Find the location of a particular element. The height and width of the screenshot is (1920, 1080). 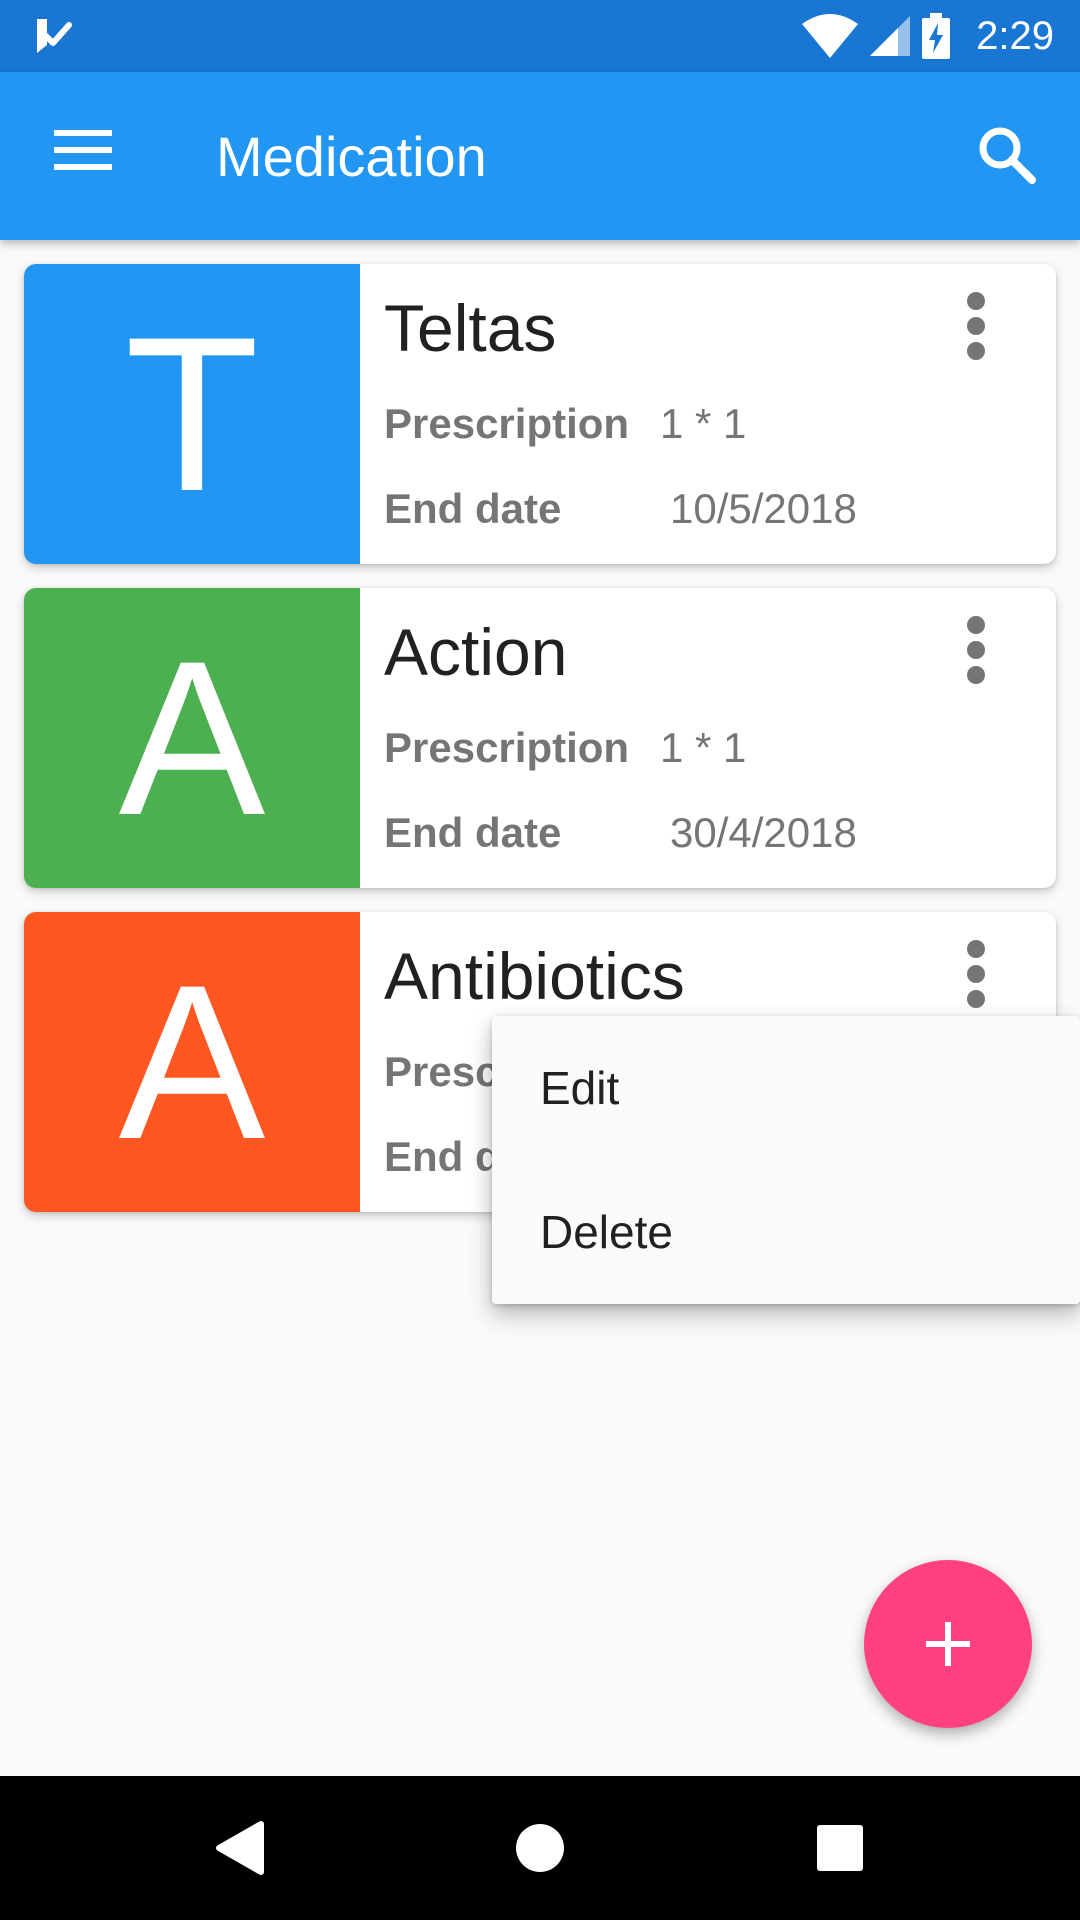

medication-name: Action is located at coordinates (476, 652).